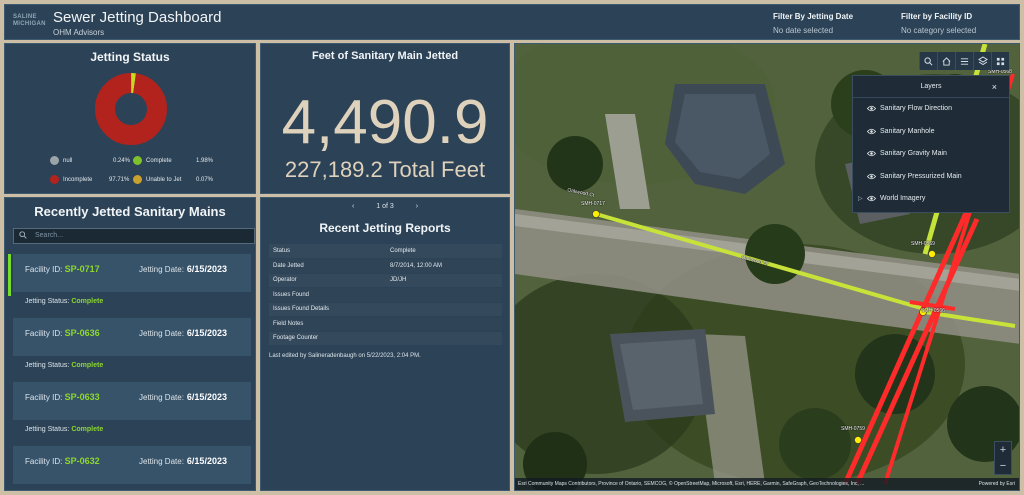  Describe the element at coordinates (82, 397) in the screenshot. I see `facility-id-value: SP-0633` at that location.